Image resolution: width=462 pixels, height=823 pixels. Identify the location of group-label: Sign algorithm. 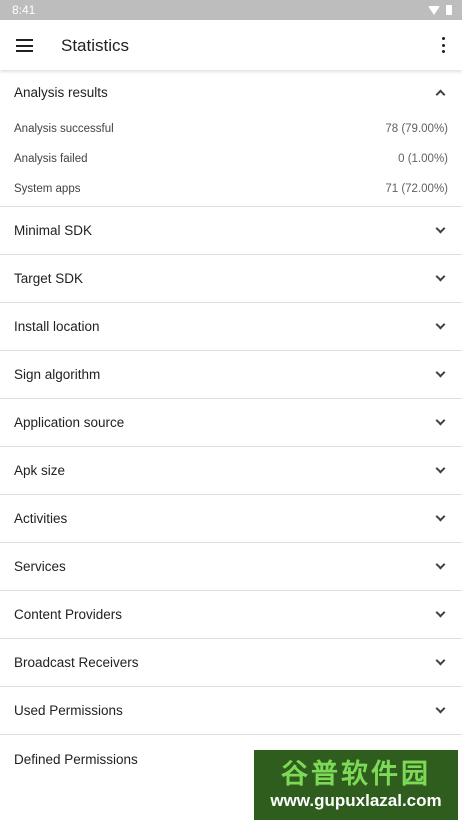
(57, 374).